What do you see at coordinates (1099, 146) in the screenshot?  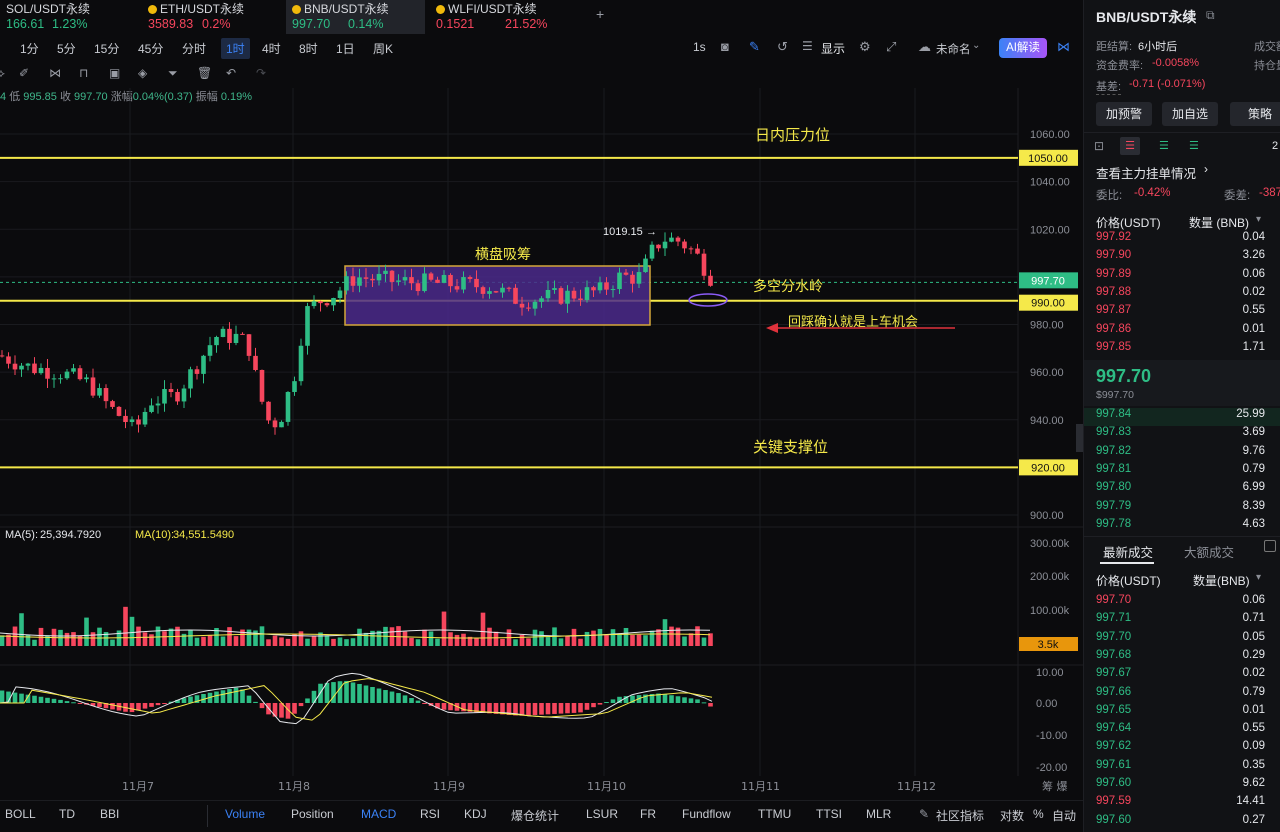 I see `orderbook-both-icon: ⊡` at bounding box center [1099, 146].